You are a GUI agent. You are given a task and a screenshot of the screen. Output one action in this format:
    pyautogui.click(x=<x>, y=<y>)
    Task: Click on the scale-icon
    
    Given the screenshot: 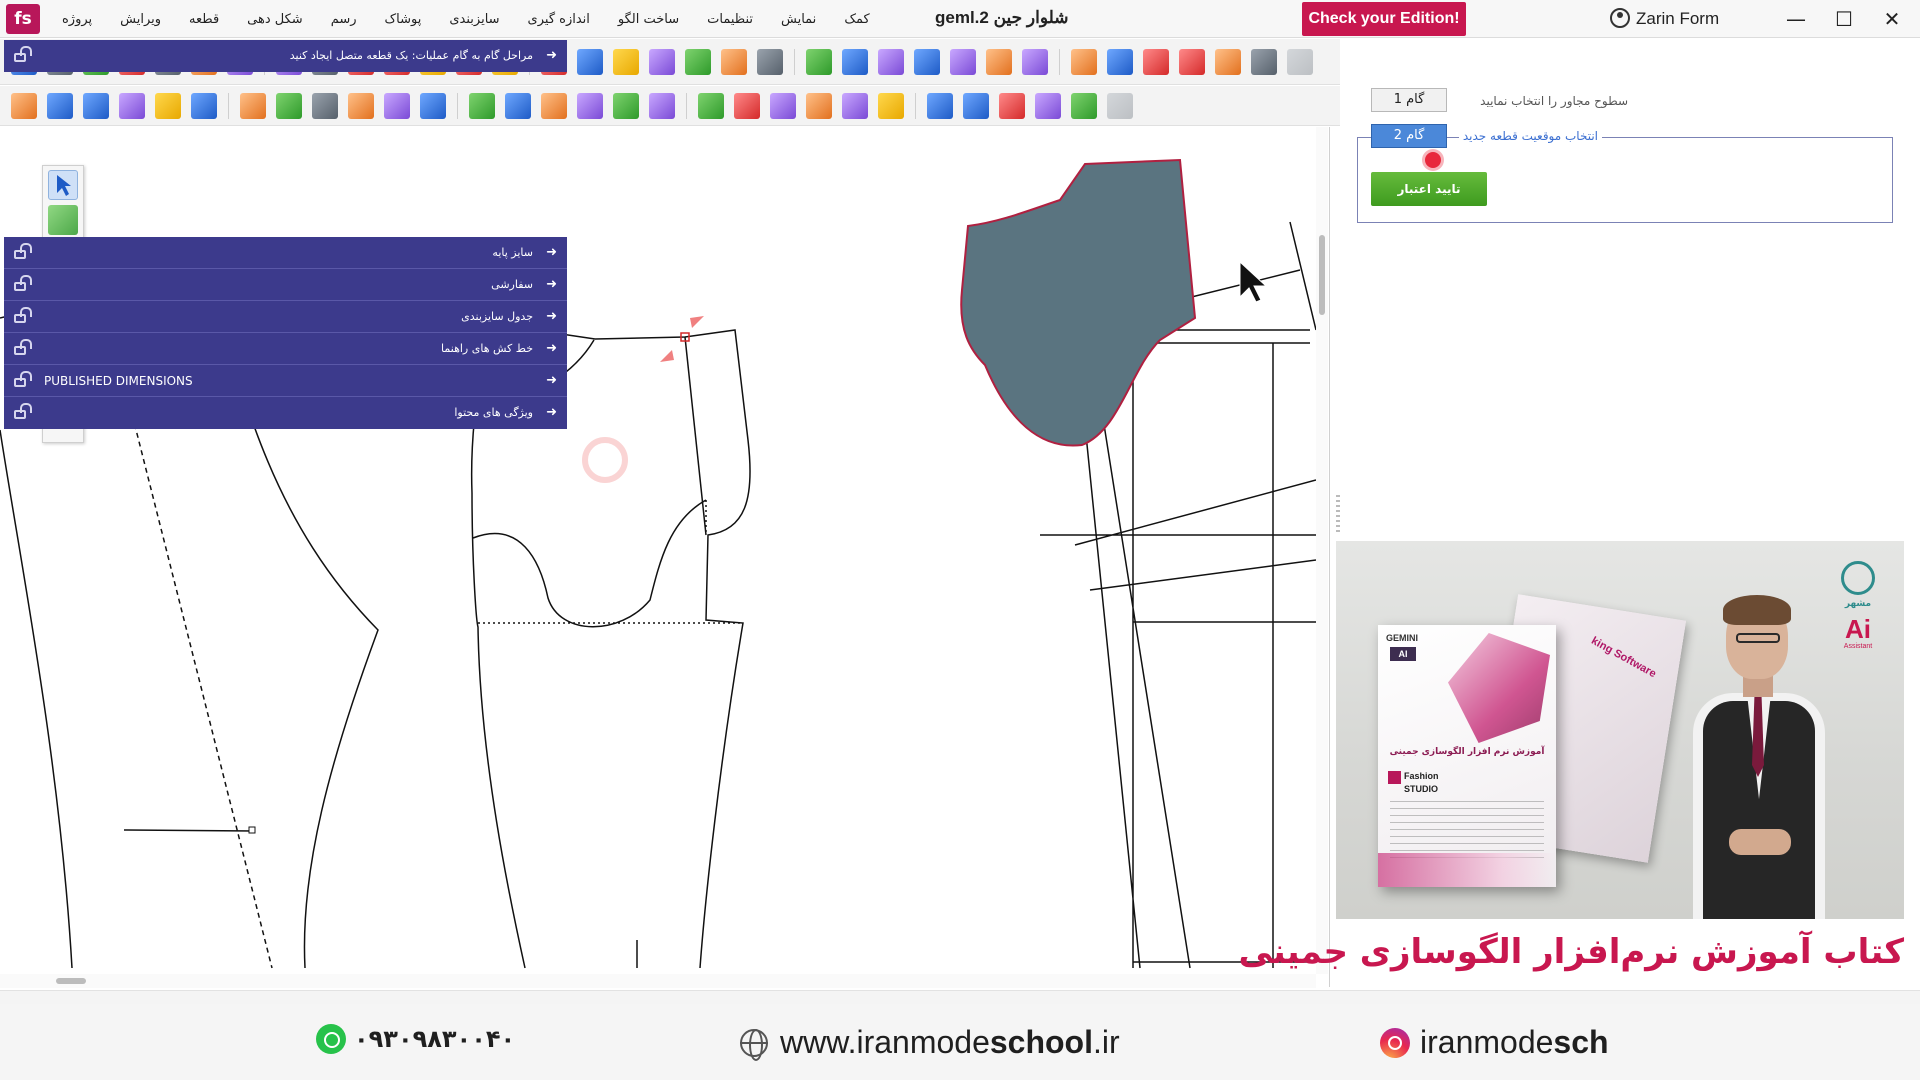 What is the action you would take?
    pyautogui.click(x=747, y=105)
    